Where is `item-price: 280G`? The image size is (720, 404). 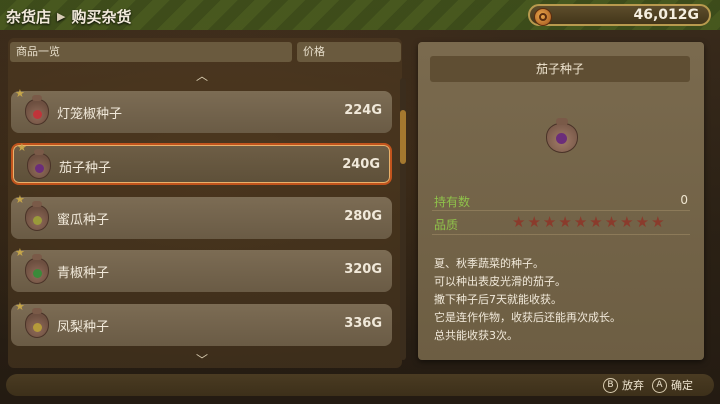
item-price: 280G is located at coordinates (363, 216).